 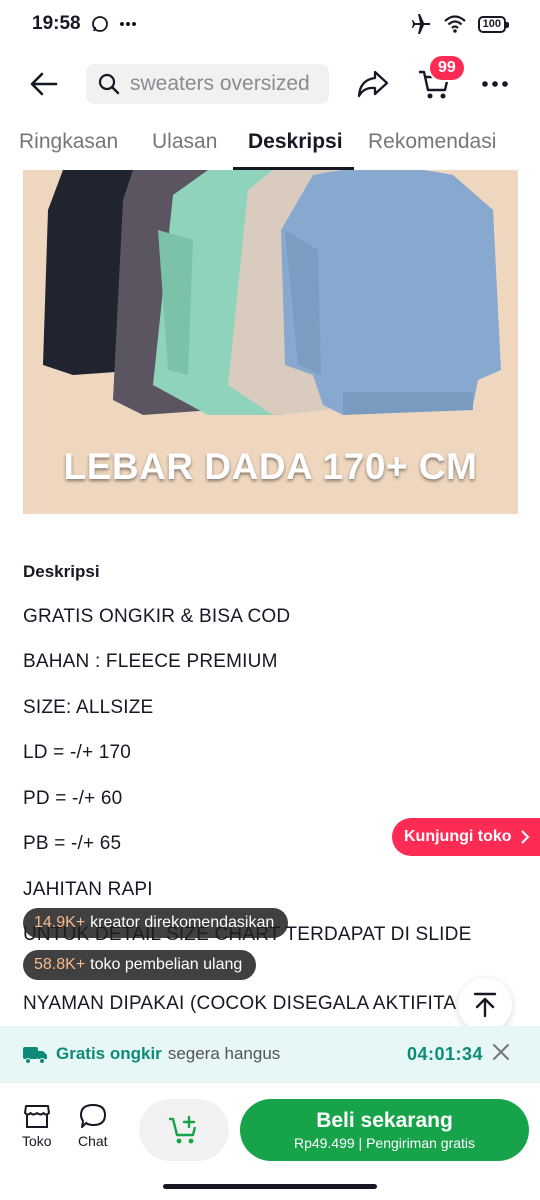 I want to click on search-input: sweaters oversized, so click(x=207, y=84).